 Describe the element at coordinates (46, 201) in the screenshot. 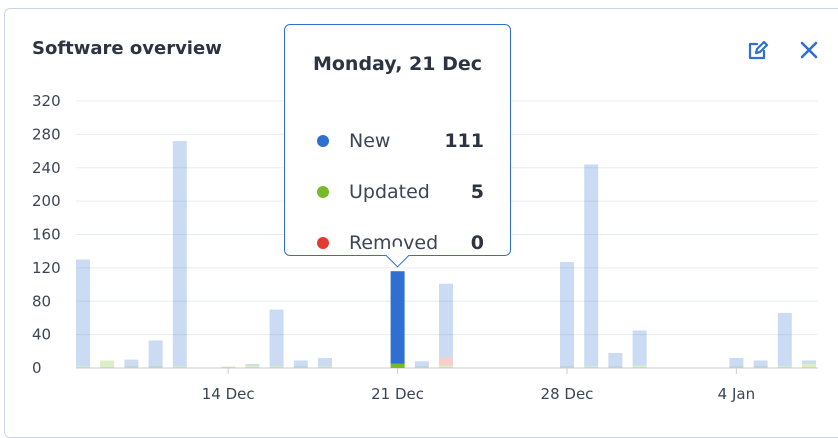

I see `y-tick-label: 200` at that location.